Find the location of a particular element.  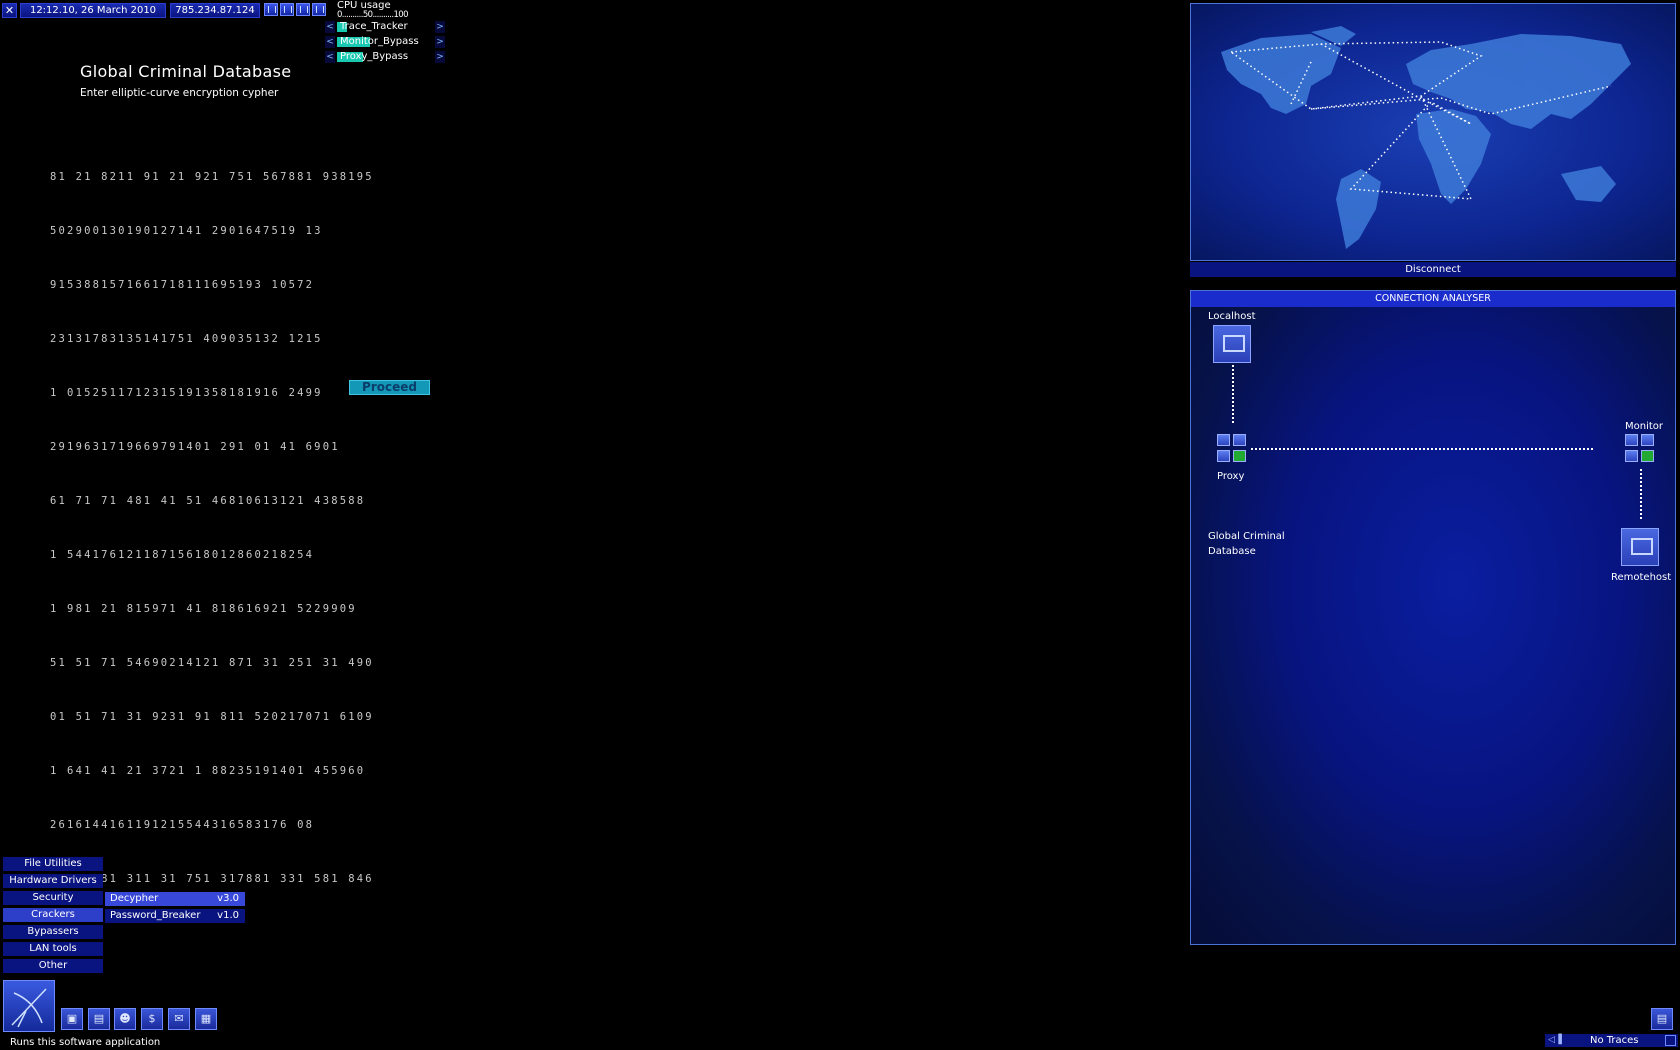

cpu-program-trace-tracker: < Trace_Tracker > is located at coordinates (385, 27).